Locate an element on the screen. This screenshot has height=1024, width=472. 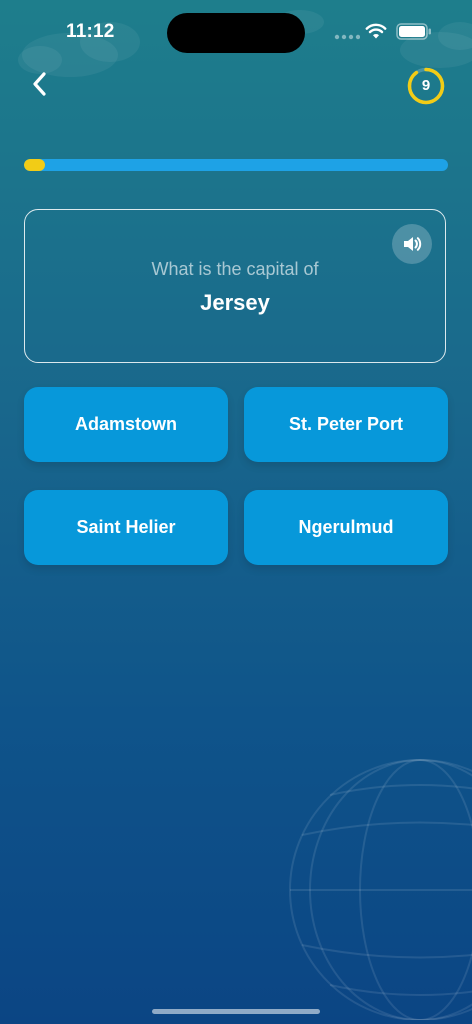
answer-option-button: St. Peter Port is located at coordinates (346, 424).